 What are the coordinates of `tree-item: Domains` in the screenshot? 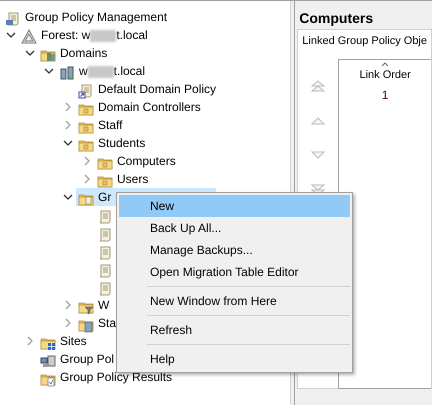 It's located at (84, 53).